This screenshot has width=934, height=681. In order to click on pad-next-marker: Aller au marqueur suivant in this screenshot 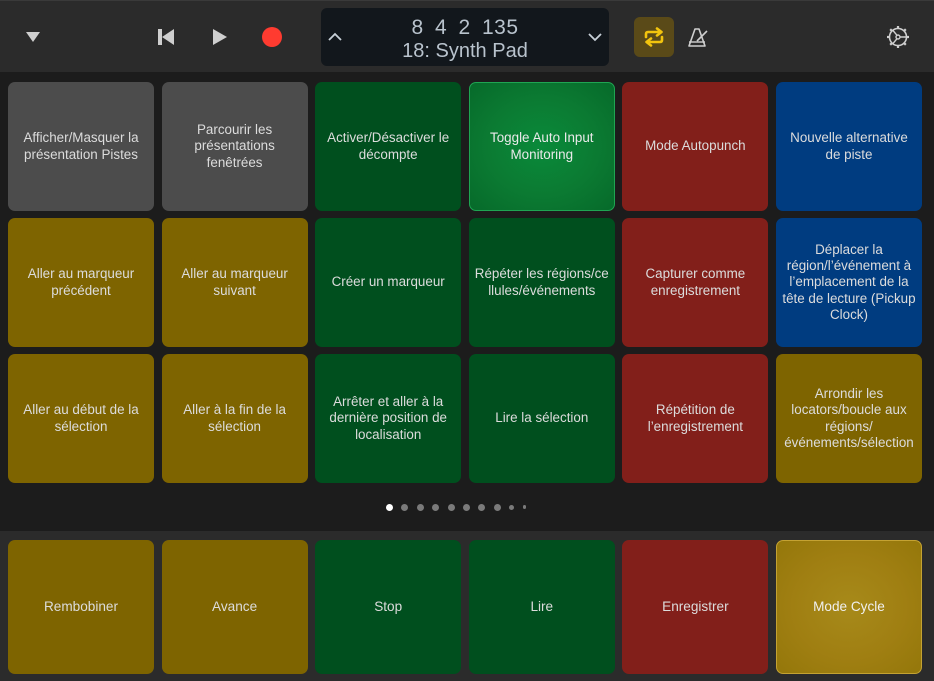, I will do `click(234, 282)`.